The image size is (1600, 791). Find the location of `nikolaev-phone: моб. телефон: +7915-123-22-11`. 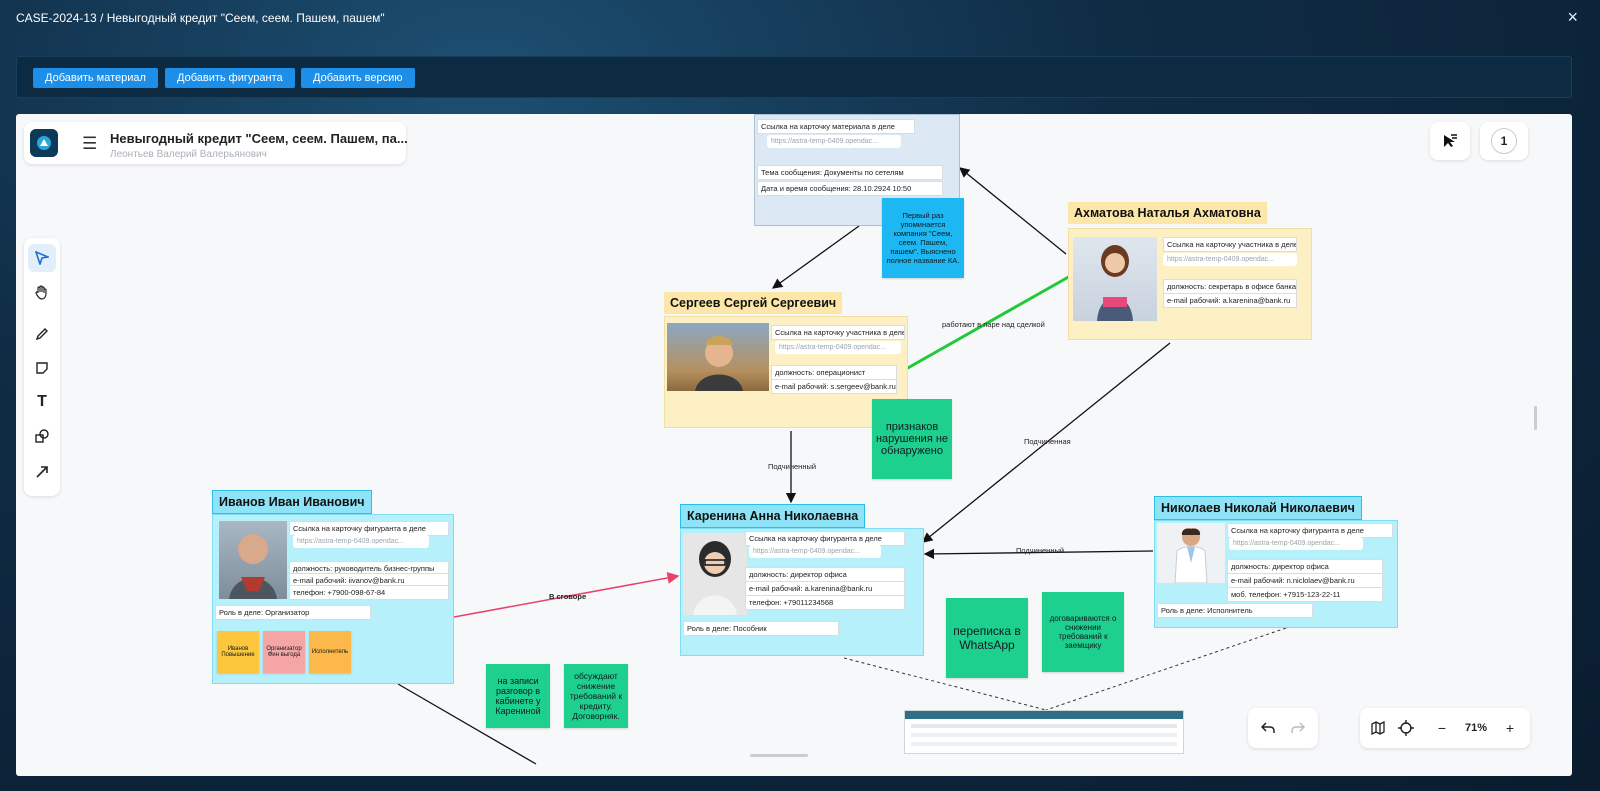

nikolaev-phone: моб. телефон: +7915-123-22-11 is located at coordinates (1305, 594).